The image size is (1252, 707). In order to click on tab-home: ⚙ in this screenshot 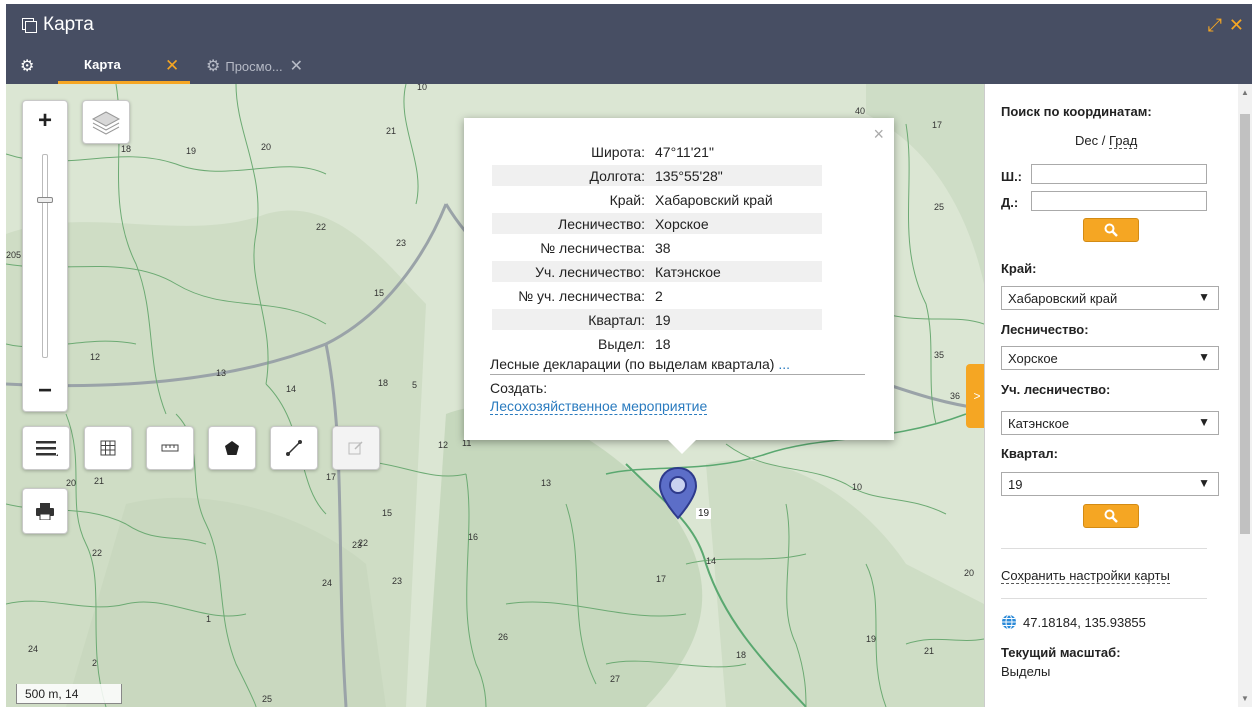, I will do `click(35, 66)`.